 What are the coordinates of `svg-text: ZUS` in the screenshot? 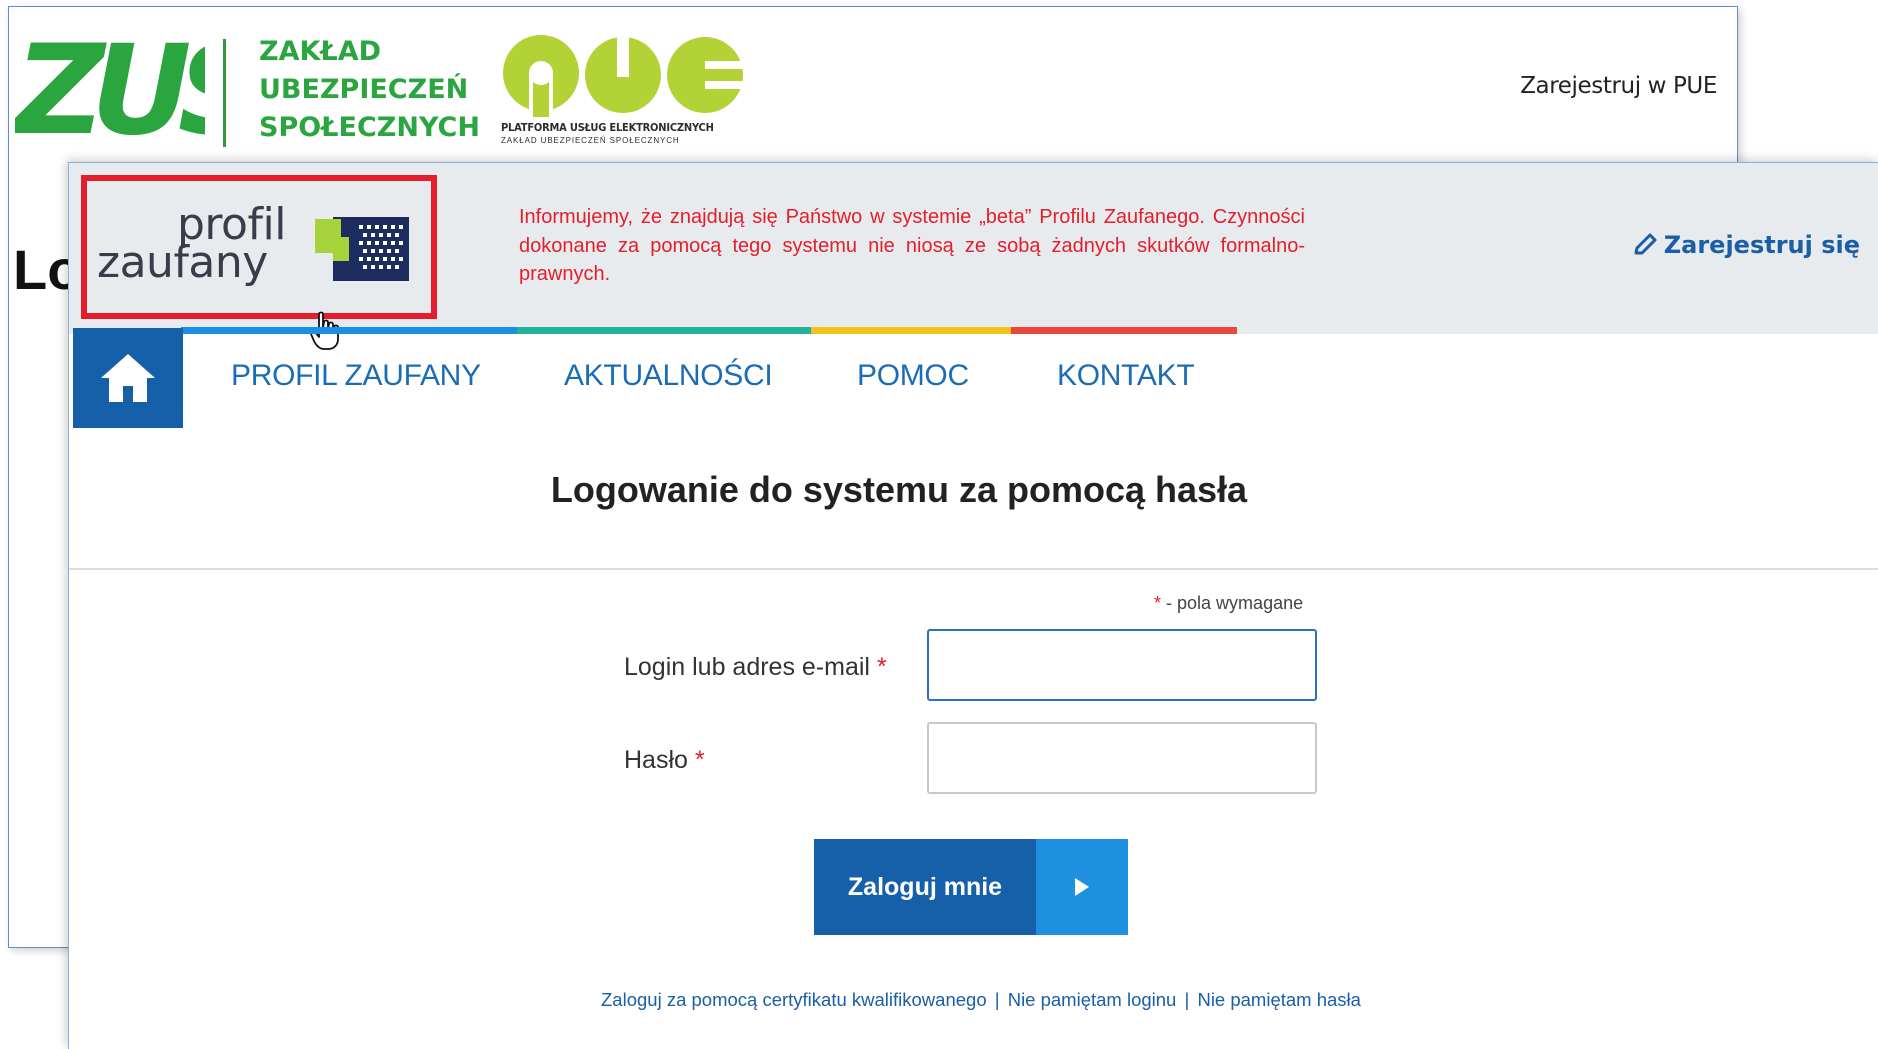 It's located at (110, 85).